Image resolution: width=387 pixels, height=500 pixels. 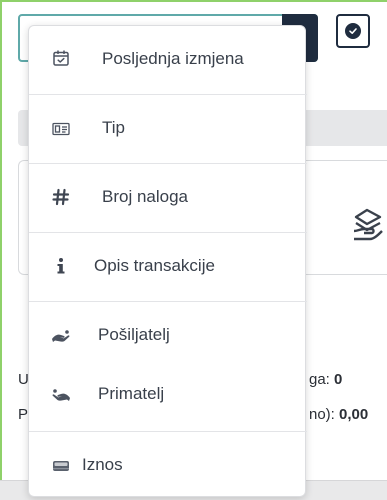 I want to click on receiver-hand-icon, so click(x=61, y=395).